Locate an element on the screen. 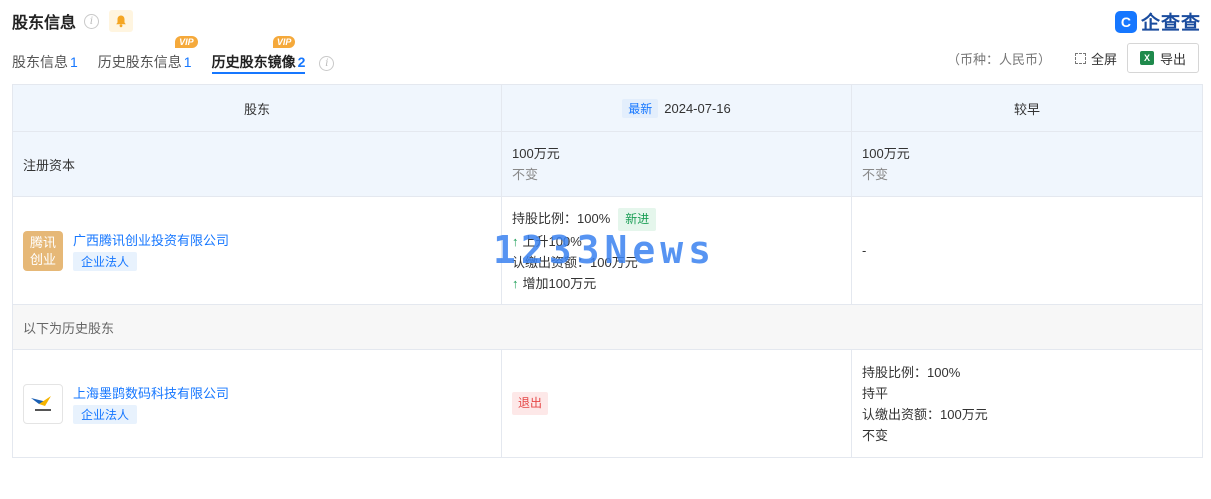  table-row: 注册资本 100万元 不变 100万元 不变 is located at coordinates (607, 164).